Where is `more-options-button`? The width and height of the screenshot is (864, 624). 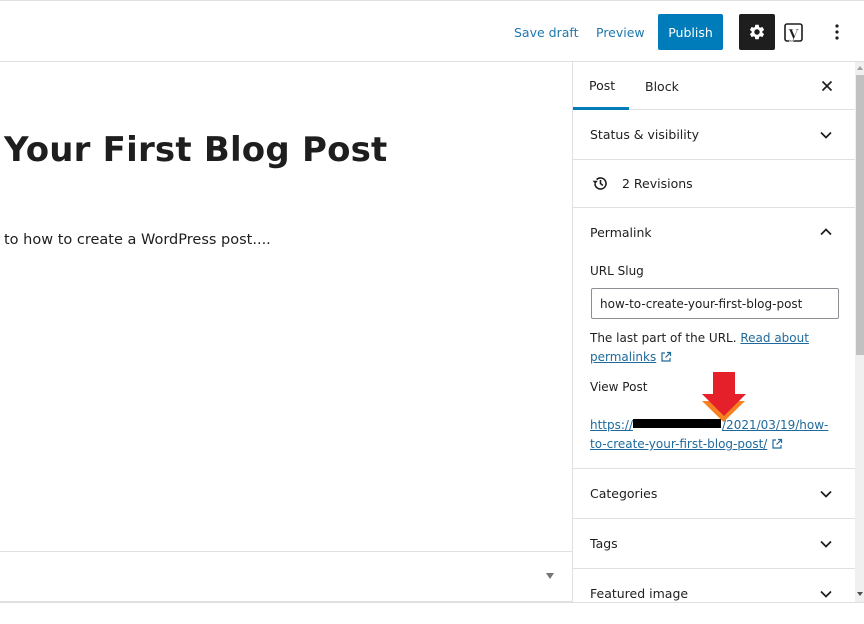
more-options-button is located at coordinates (837, 32).